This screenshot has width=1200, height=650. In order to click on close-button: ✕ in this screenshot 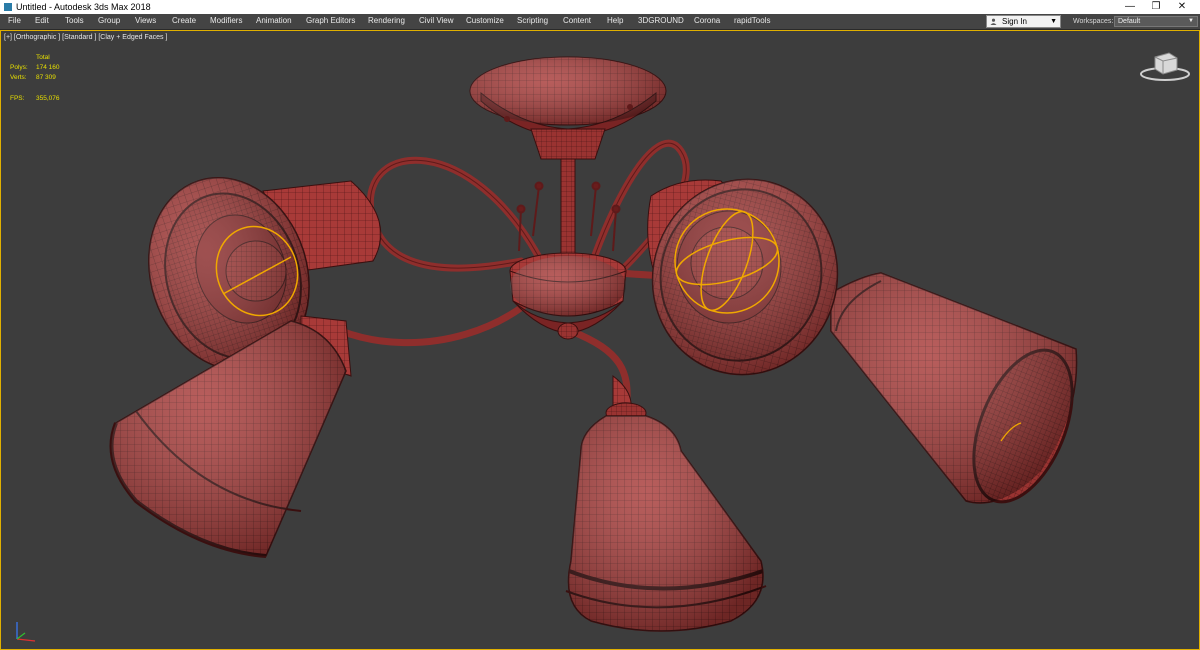, I will do `click(1182, 7)`.